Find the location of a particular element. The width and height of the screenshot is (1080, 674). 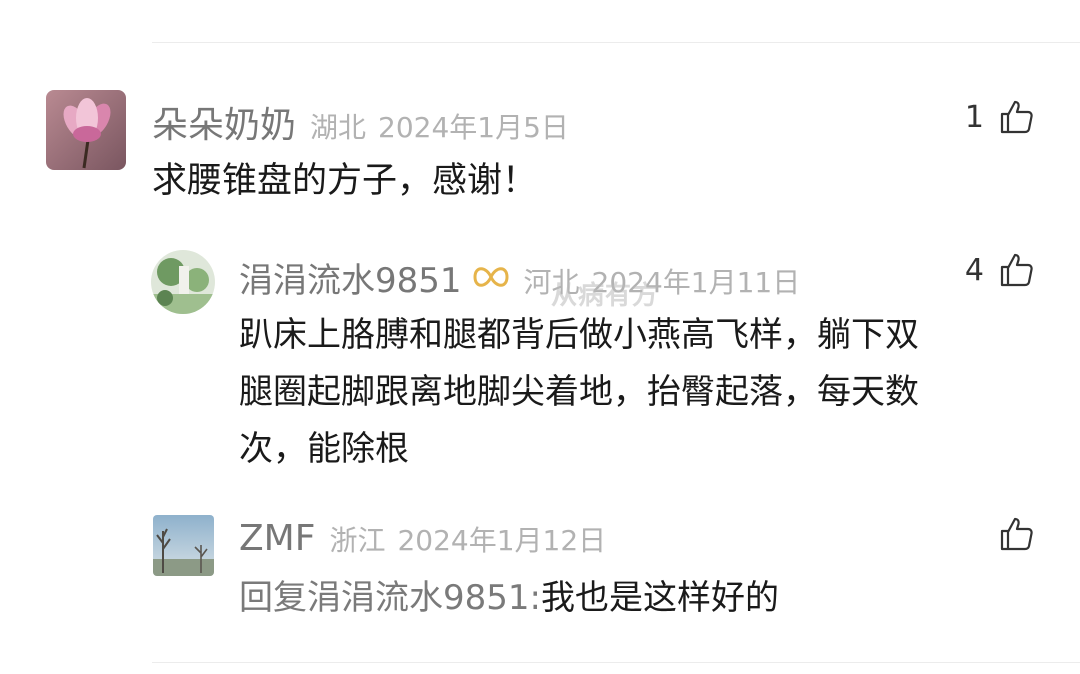

comment-text-line: 趴床上胳膊和腿都背后做小燕高飞样，躺下双 is located at coordinates (579, 335).